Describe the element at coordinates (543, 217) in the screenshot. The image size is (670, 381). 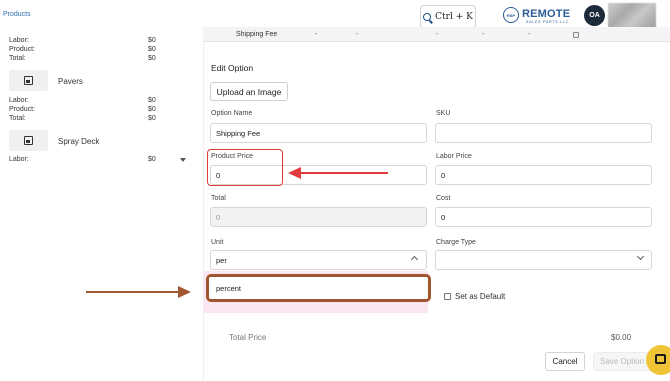
I see `cost-input: 0` at that location.